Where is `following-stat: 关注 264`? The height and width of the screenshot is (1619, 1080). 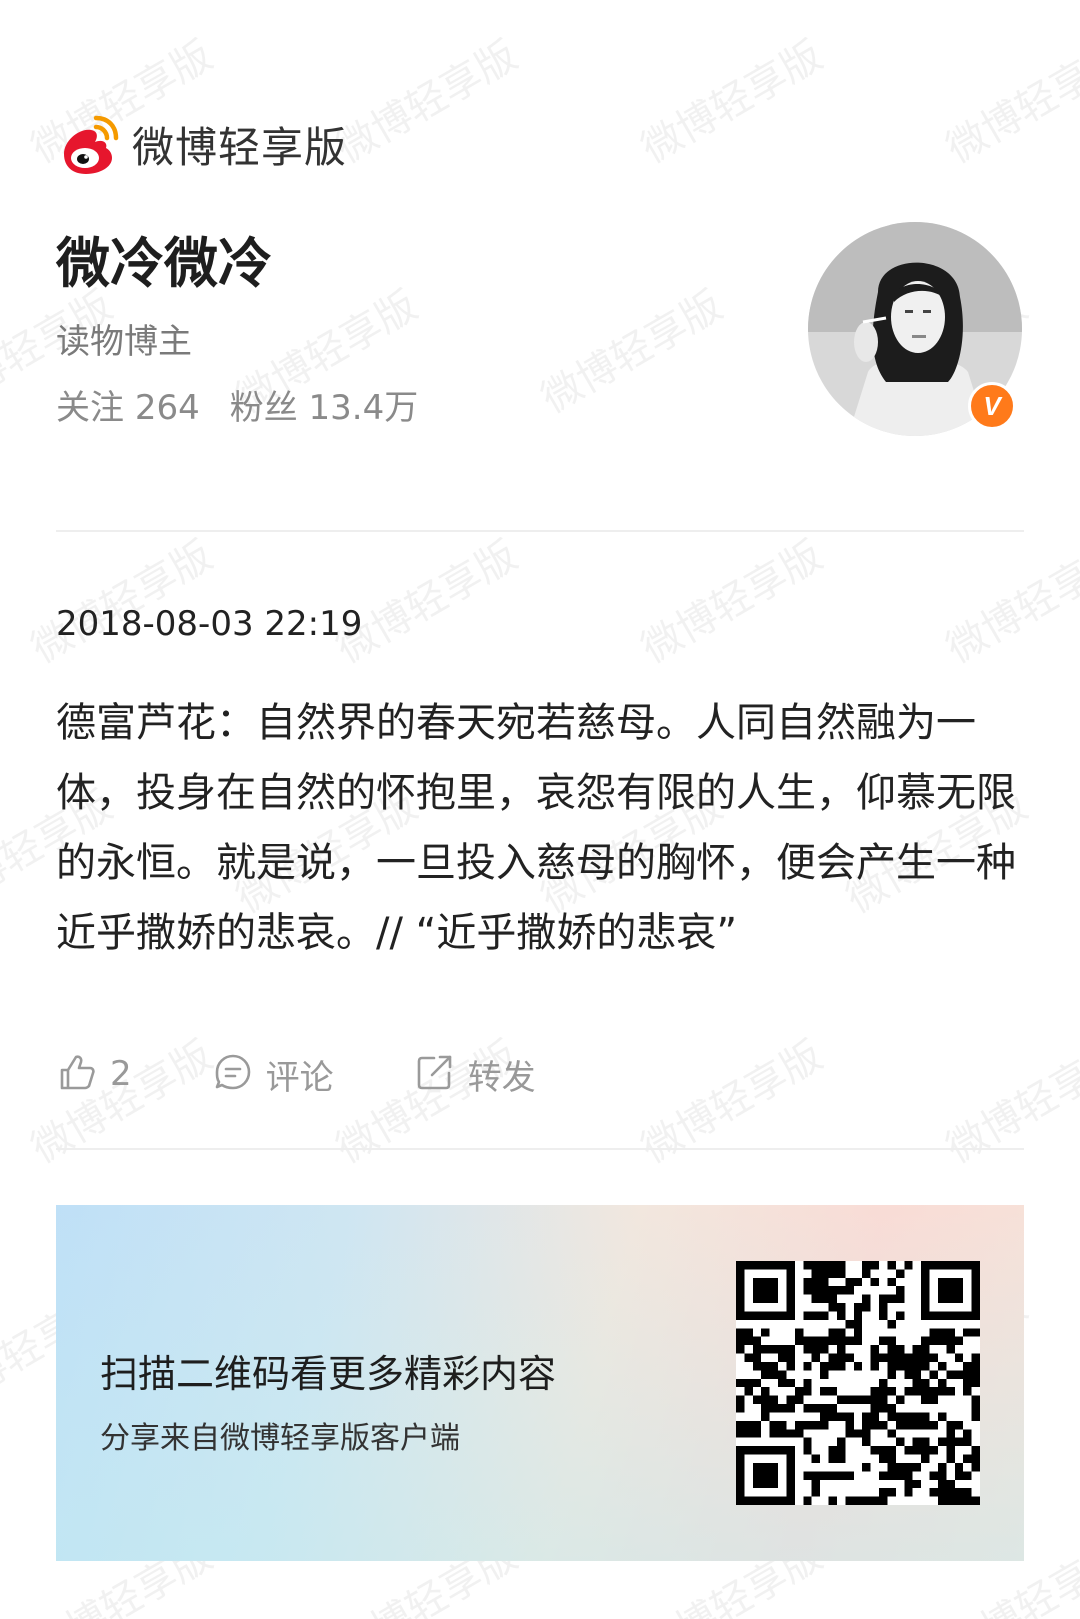
following-stat: 关注 264 is located at coordinates (128, 408).